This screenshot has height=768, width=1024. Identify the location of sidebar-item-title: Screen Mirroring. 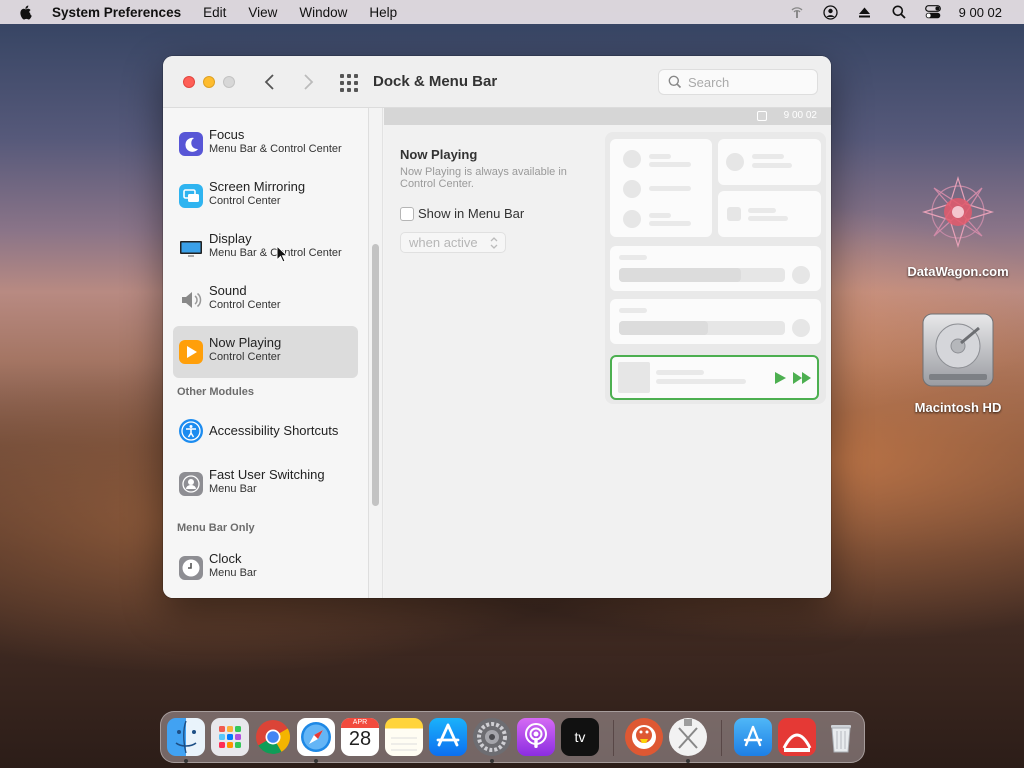
(257, 186).